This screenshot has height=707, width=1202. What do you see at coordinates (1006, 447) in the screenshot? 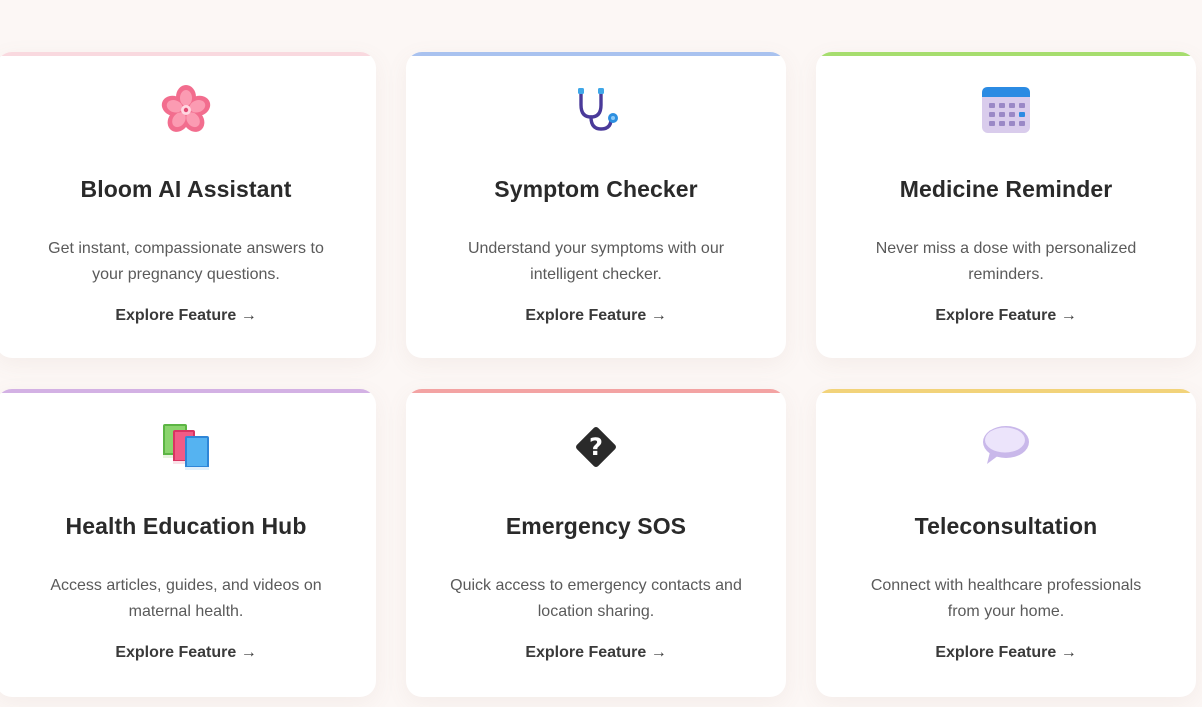
I see `speech-bubble-icon` at bounding box center [1006, 447].